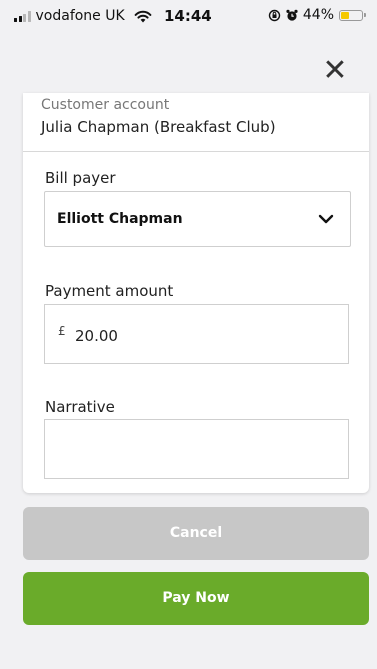 This screenshot has height=669, width=377. What do you see at coordinates (196, 334) in the screenshot?
I see `payment-amount-input: £ 20.00` at bounding box center [196, 334].